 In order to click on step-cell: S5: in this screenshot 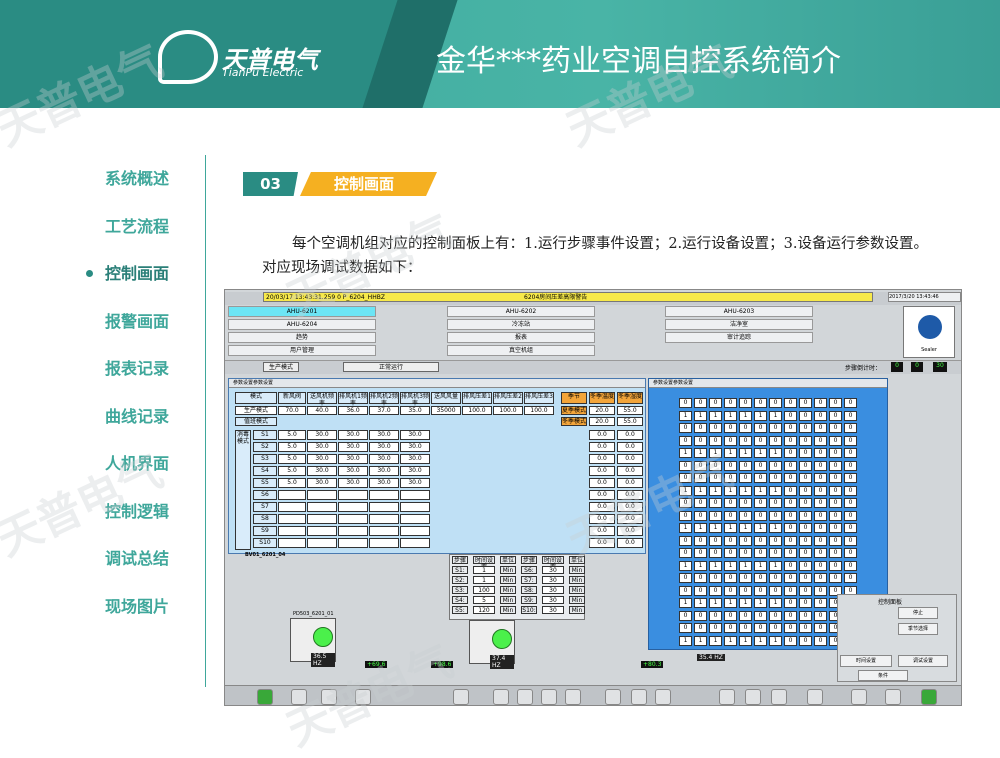, I will do `click(460, 610)`.